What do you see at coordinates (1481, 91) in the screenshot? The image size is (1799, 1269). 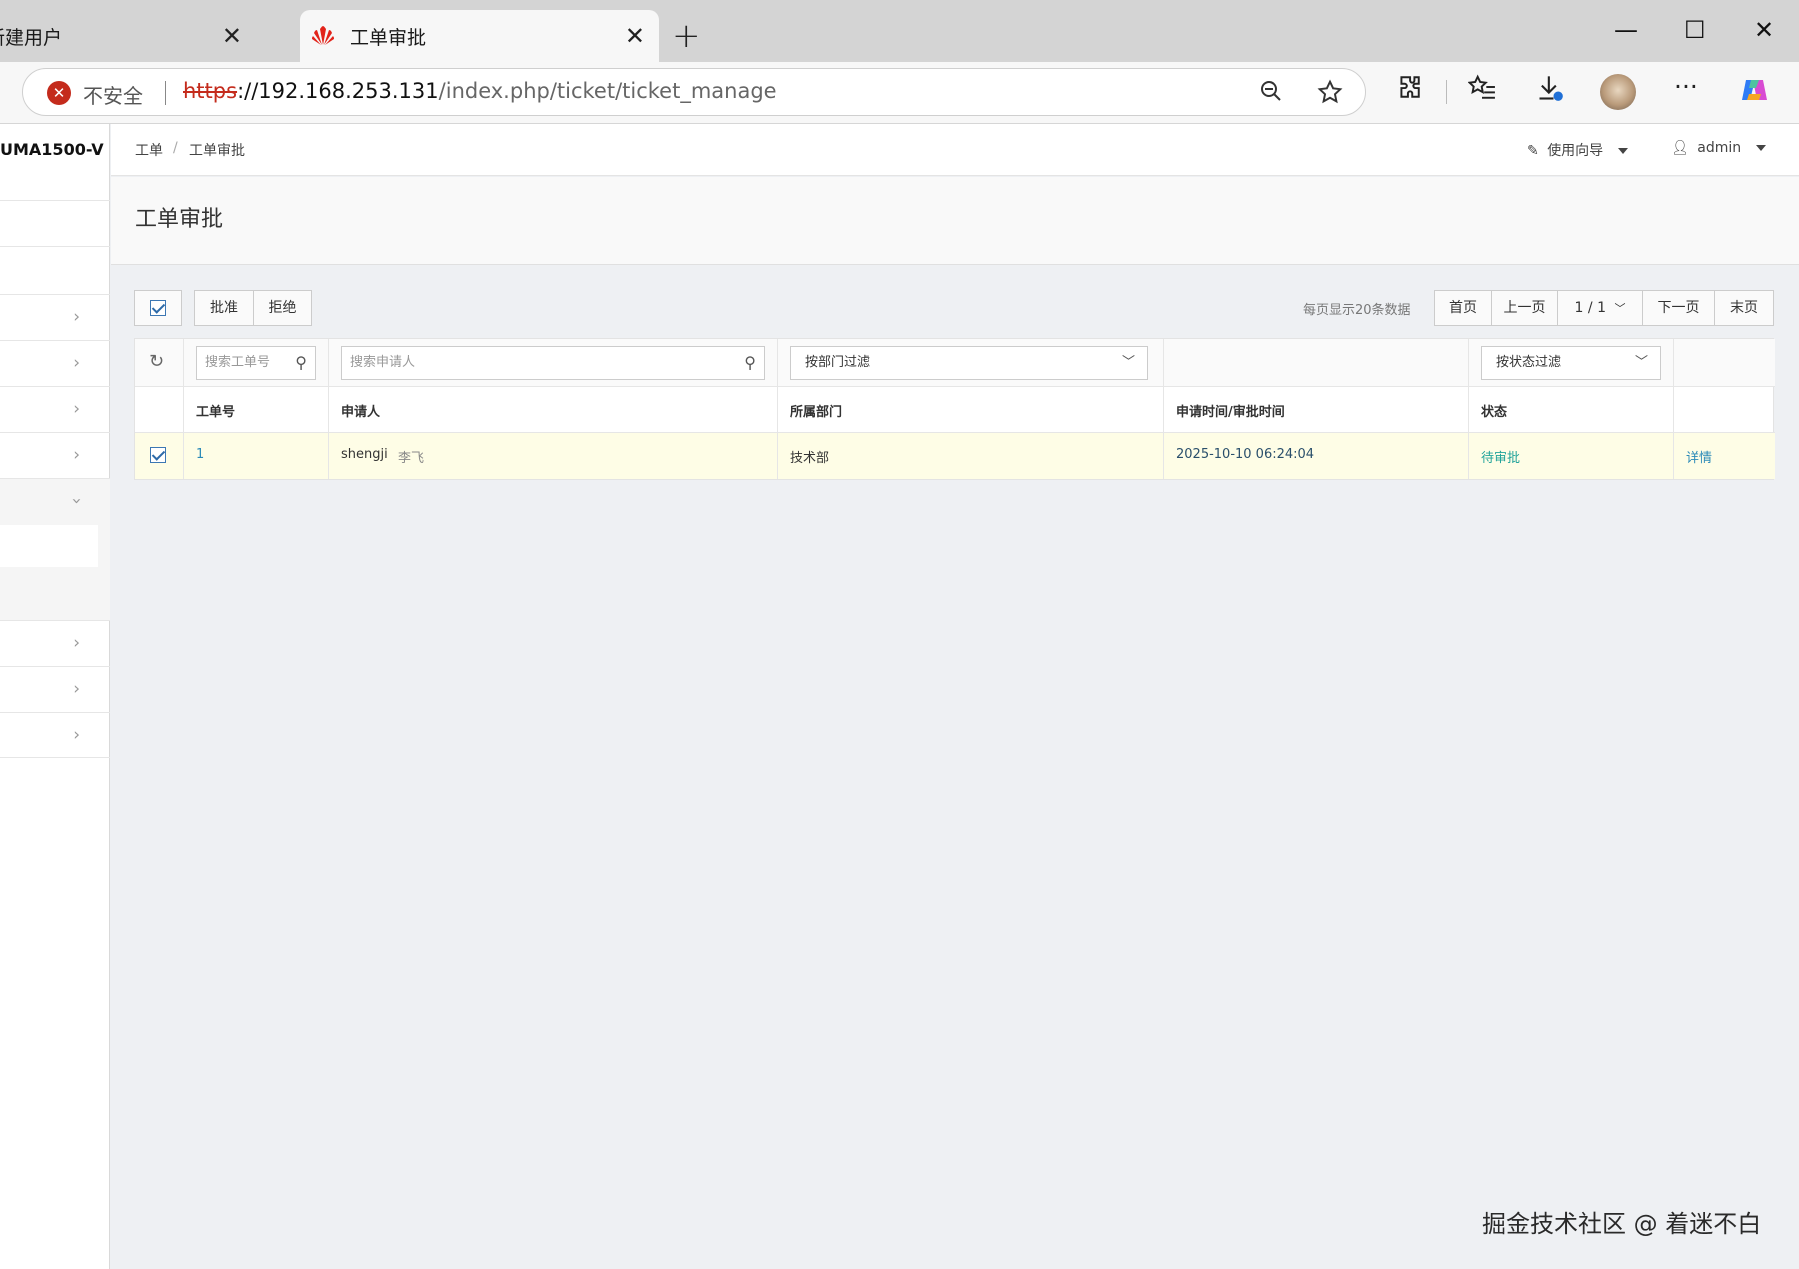 I see `favorites-list-icon` at bounding box center [1481, 91].